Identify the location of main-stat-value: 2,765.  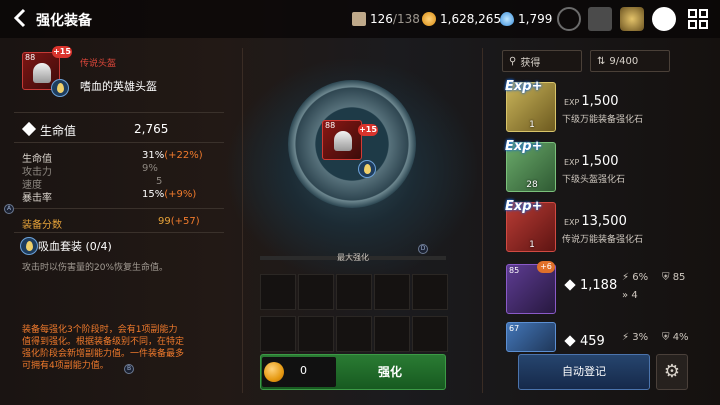
(151, 129).